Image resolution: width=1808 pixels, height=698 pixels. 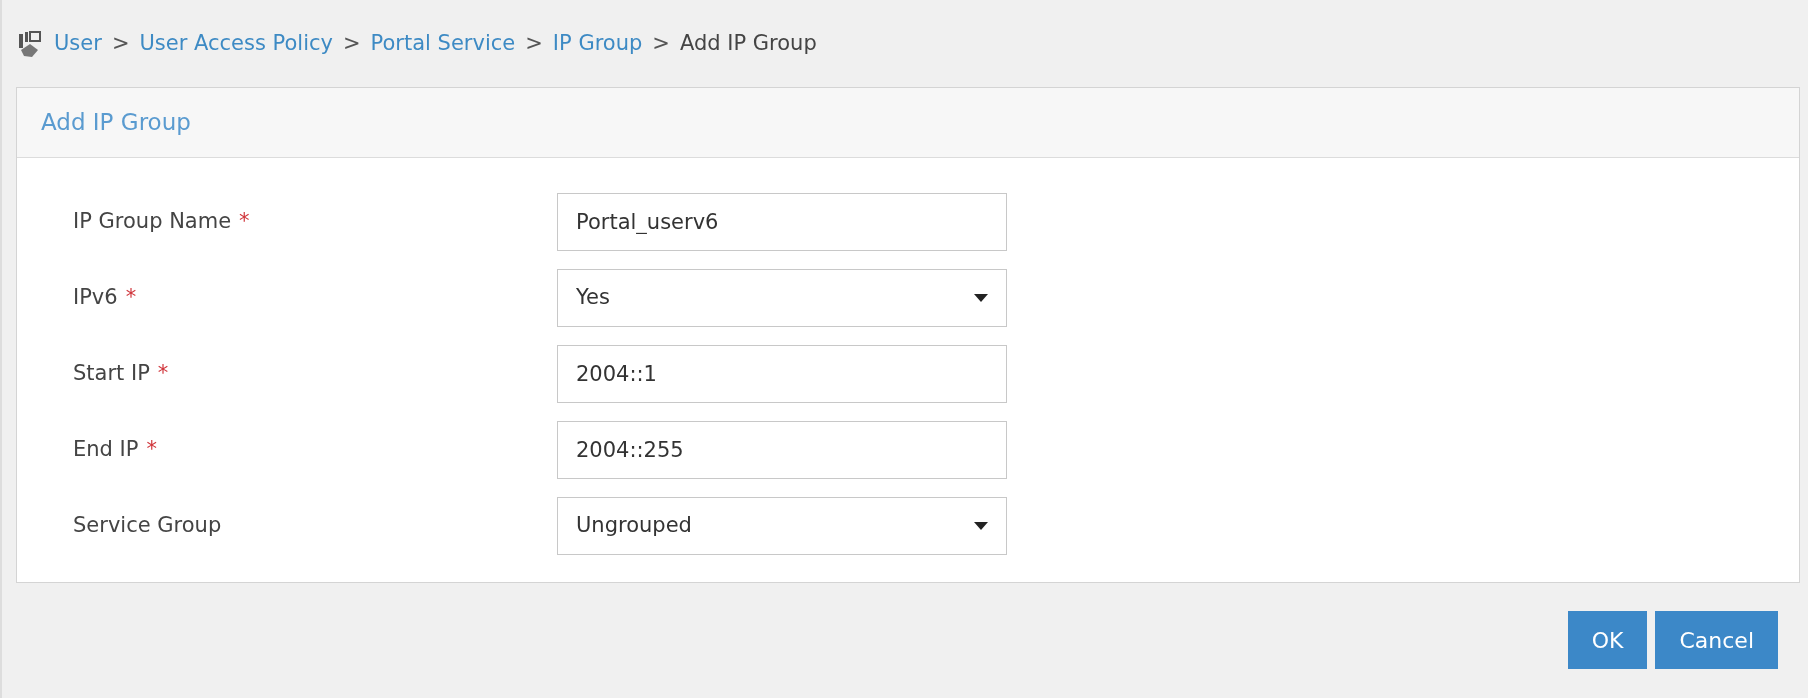 I want to click on breadcrumb-link: IP Group, so click(x=597, y=43).